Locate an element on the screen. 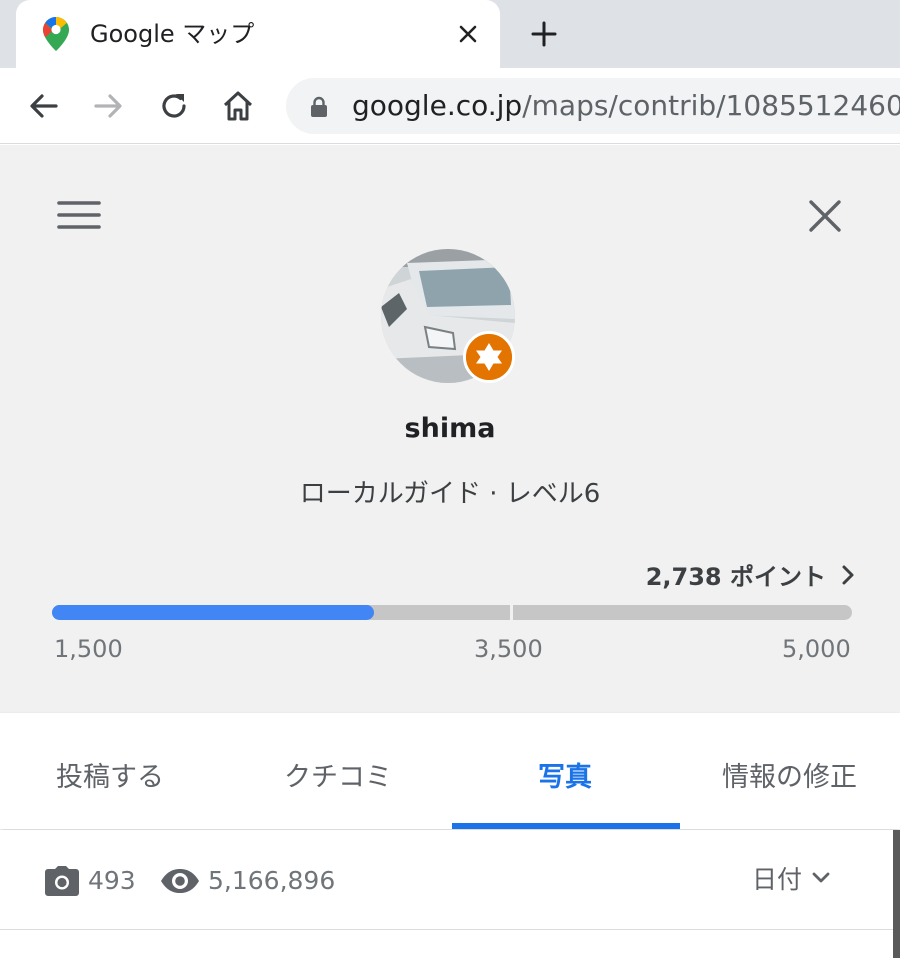 Image resolution: width=900 pixels, height=958 pixels. tab-post: 投稿する is located at coordinates (110, 774).